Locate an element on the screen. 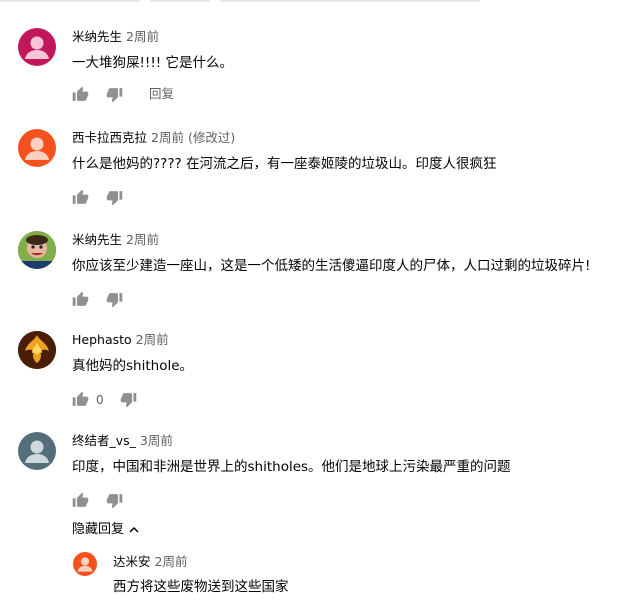  hide-replies-label: 隐藏回复 is located at coordinates (98, 529).